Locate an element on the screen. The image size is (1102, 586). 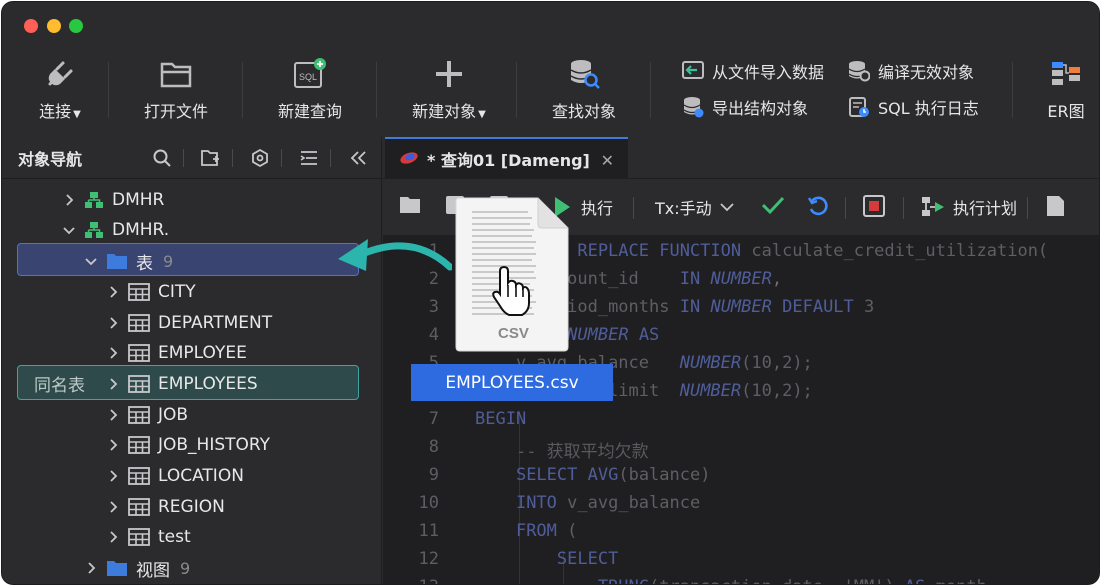
title-bar is located at coordinates (550, 26).